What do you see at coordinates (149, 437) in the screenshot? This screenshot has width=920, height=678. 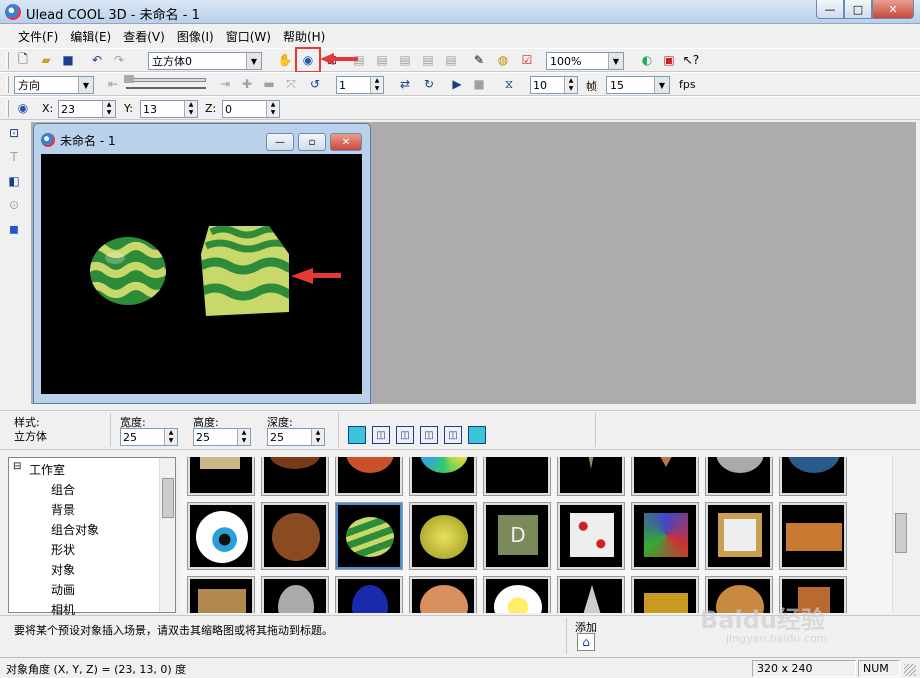 I see `width-spinner: 25 ▲ ▼` at bounding box center [149, 437].